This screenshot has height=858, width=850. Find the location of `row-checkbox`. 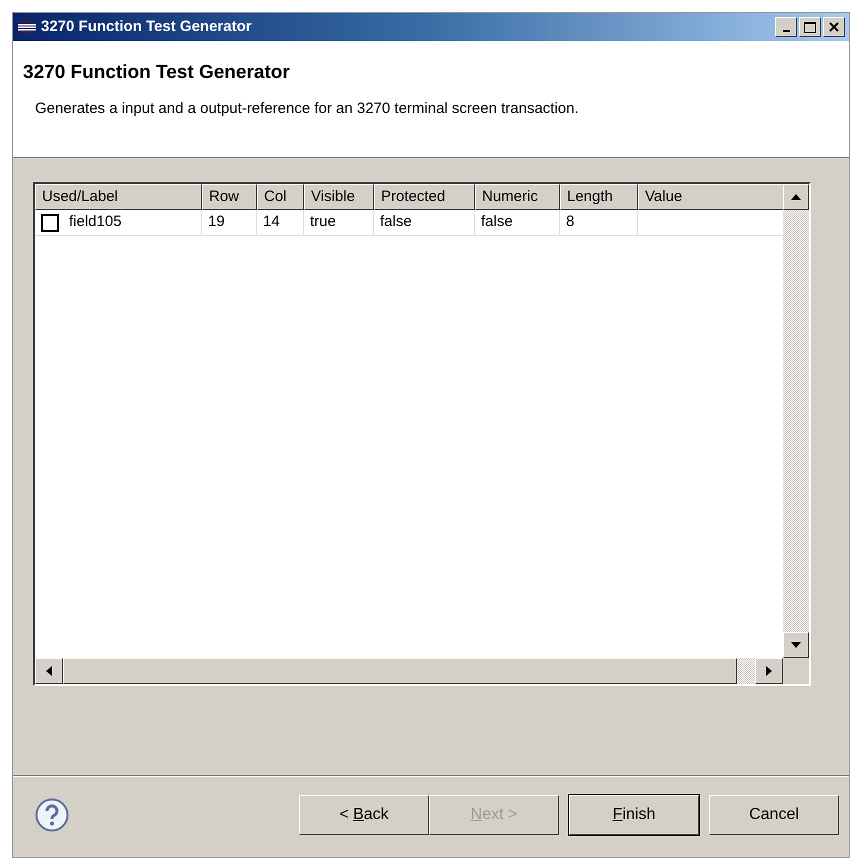

row-checkbox is located at coordinates (50, 223).